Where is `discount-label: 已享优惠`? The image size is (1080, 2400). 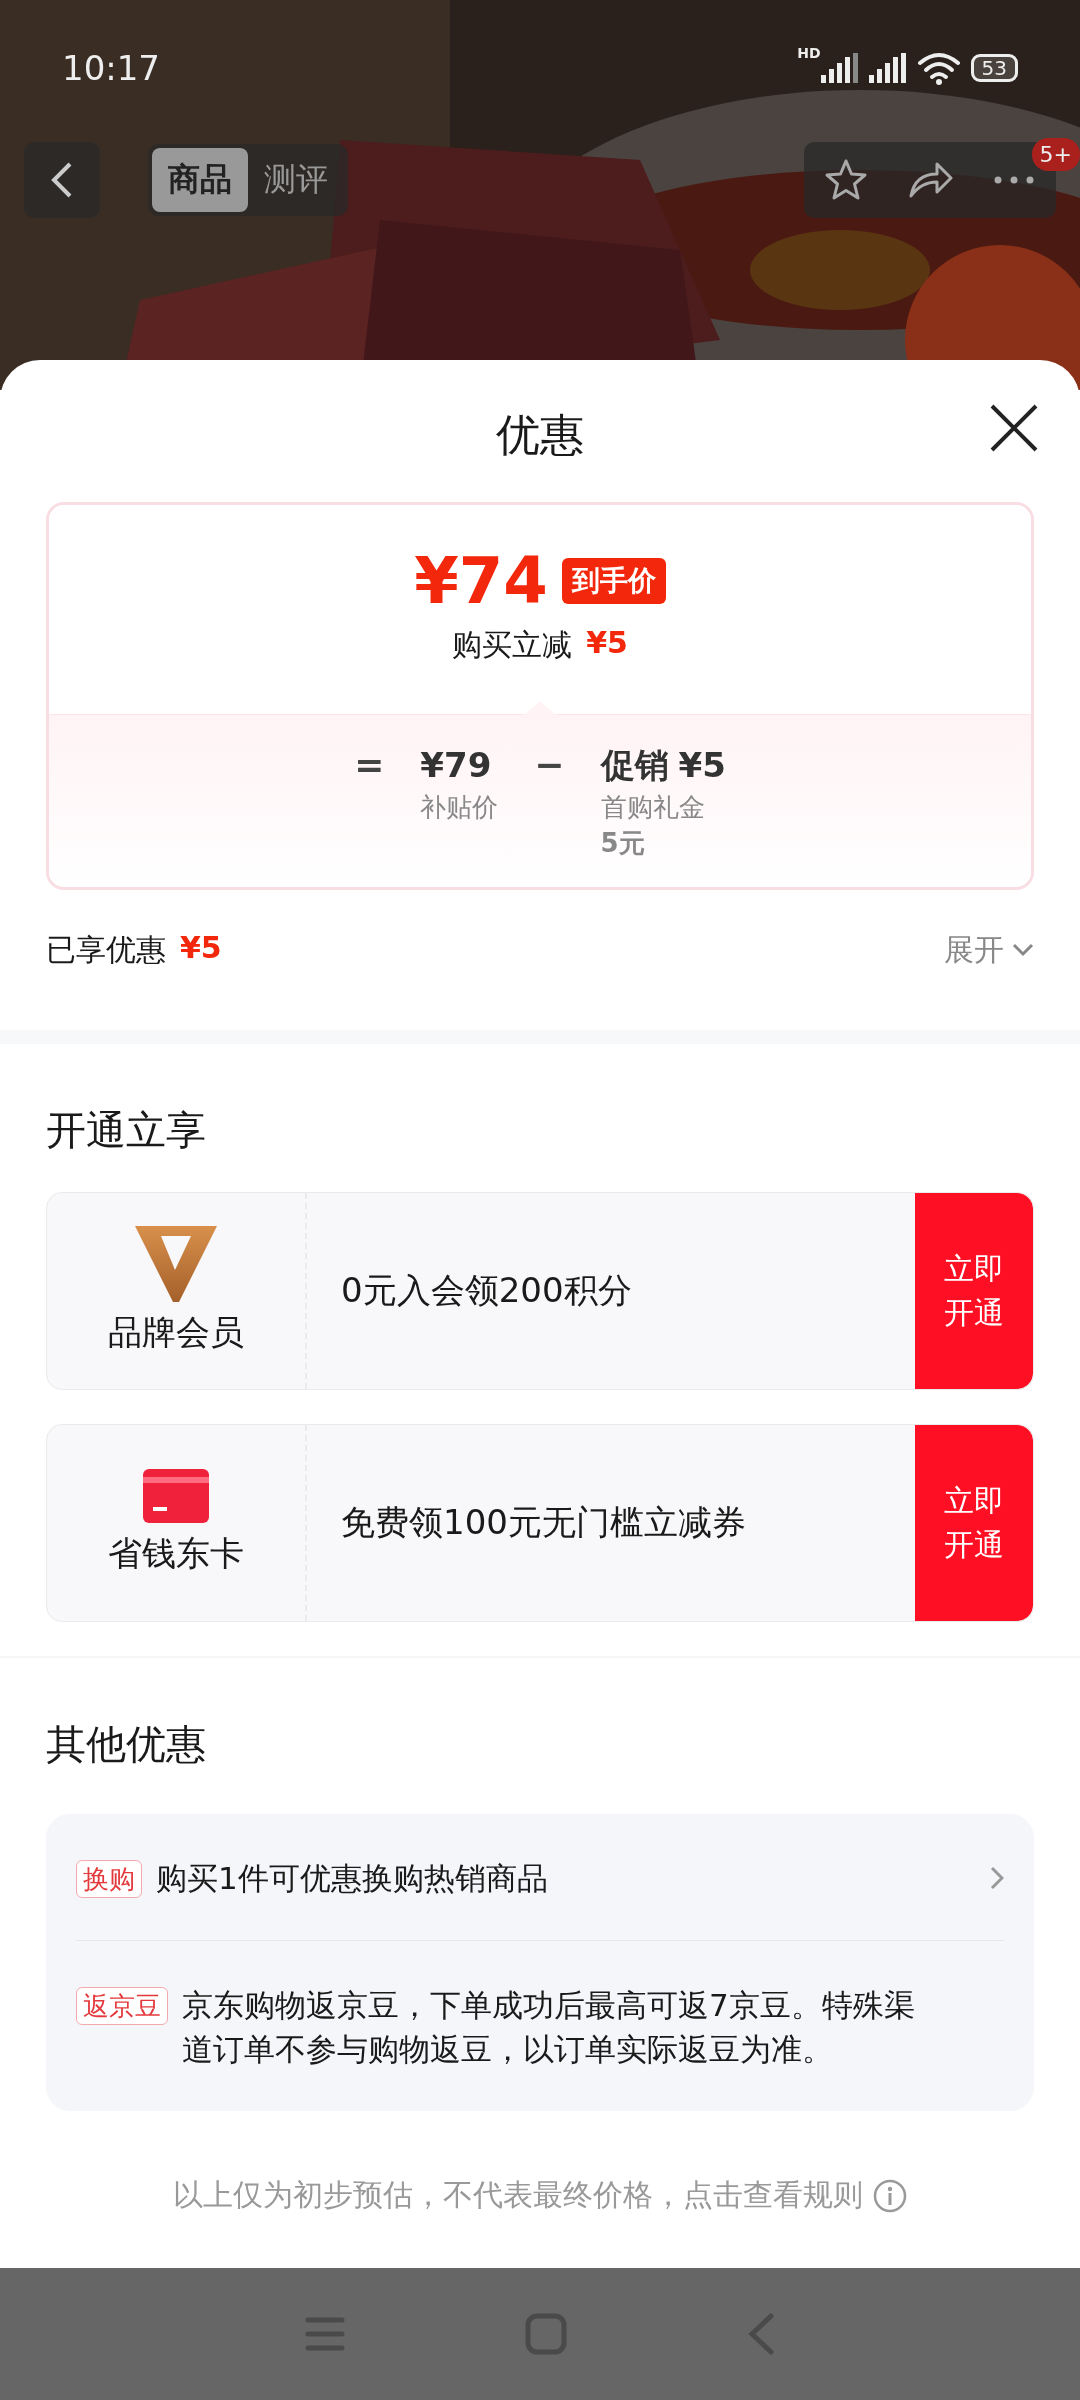
discount-label: 已享优惠 is located at coordinates (106, 949).